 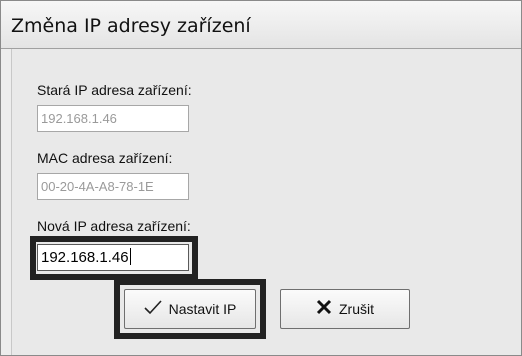 What do you see at coordinates (130, 256) in the screenshot?
I see `text-caret` at bounding box center [130, 256].